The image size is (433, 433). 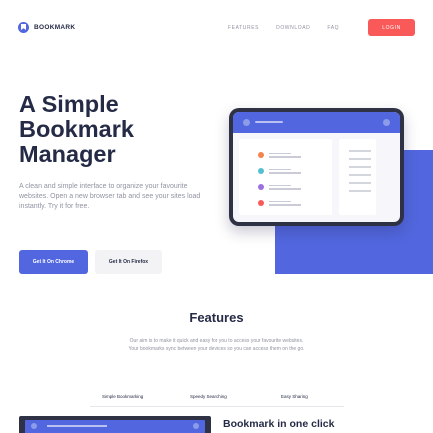 What do you see at coordinates (217, 406) in the screenshot?
I see `tabs-divider` at bounding box center [217, 406].